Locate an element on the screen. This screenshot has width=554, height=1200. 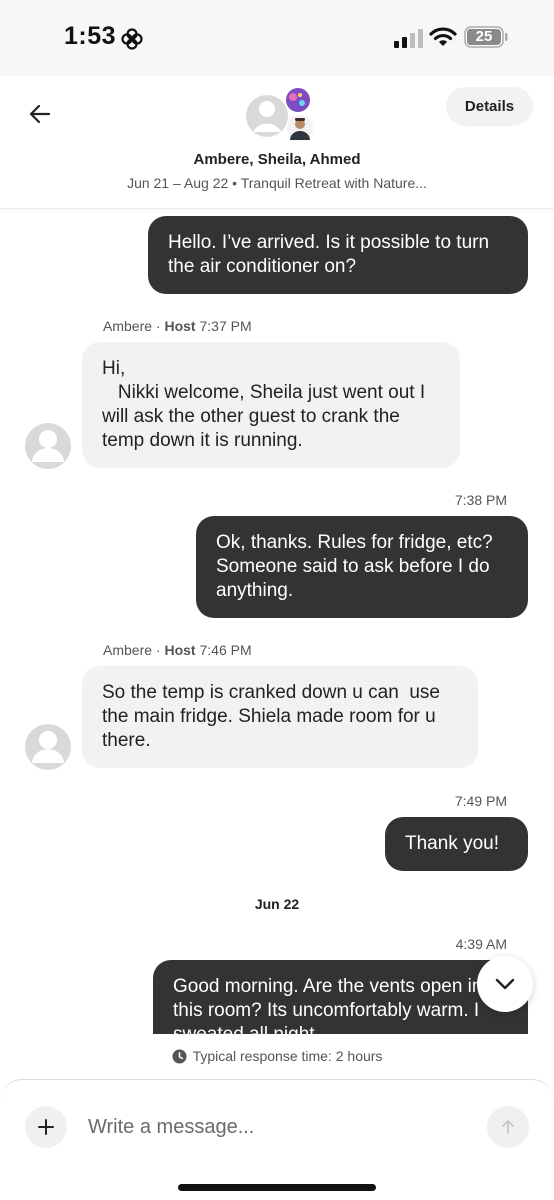
home-indicator is located at coordinates (277, 1187).